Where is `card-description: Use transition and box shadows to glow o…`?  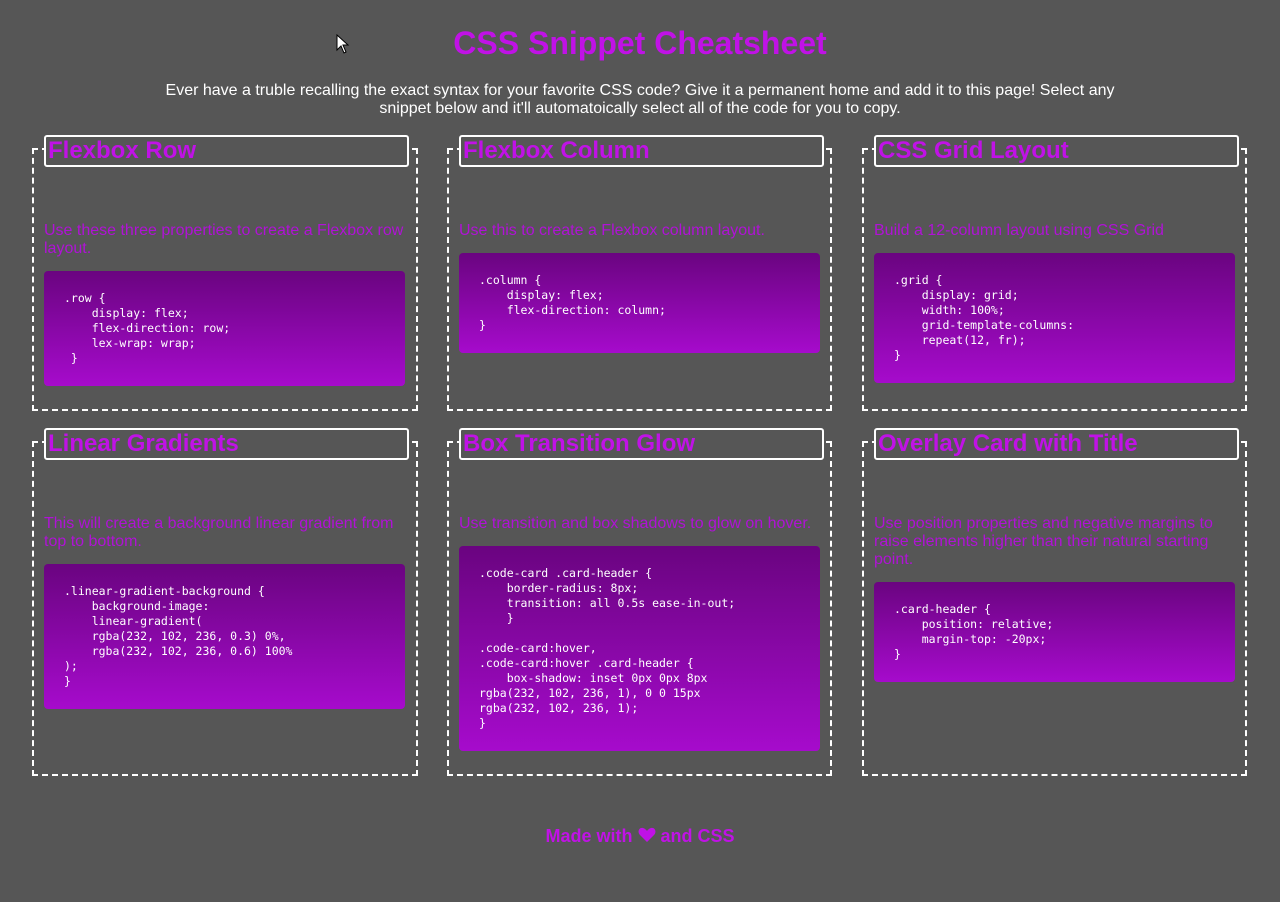
card-description: Use transition and box shadows to glow o… is located at coordinates (635, 523).